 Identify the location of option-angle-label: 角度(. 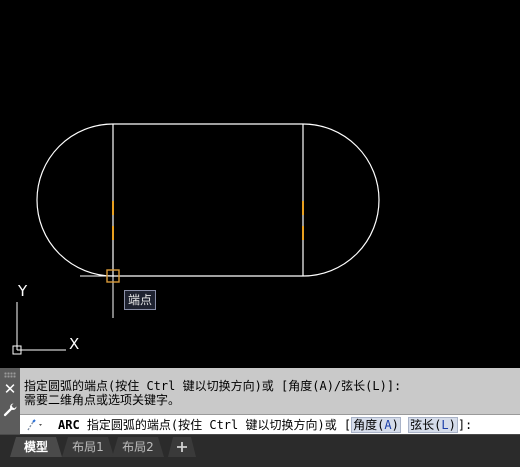
(369, 425).